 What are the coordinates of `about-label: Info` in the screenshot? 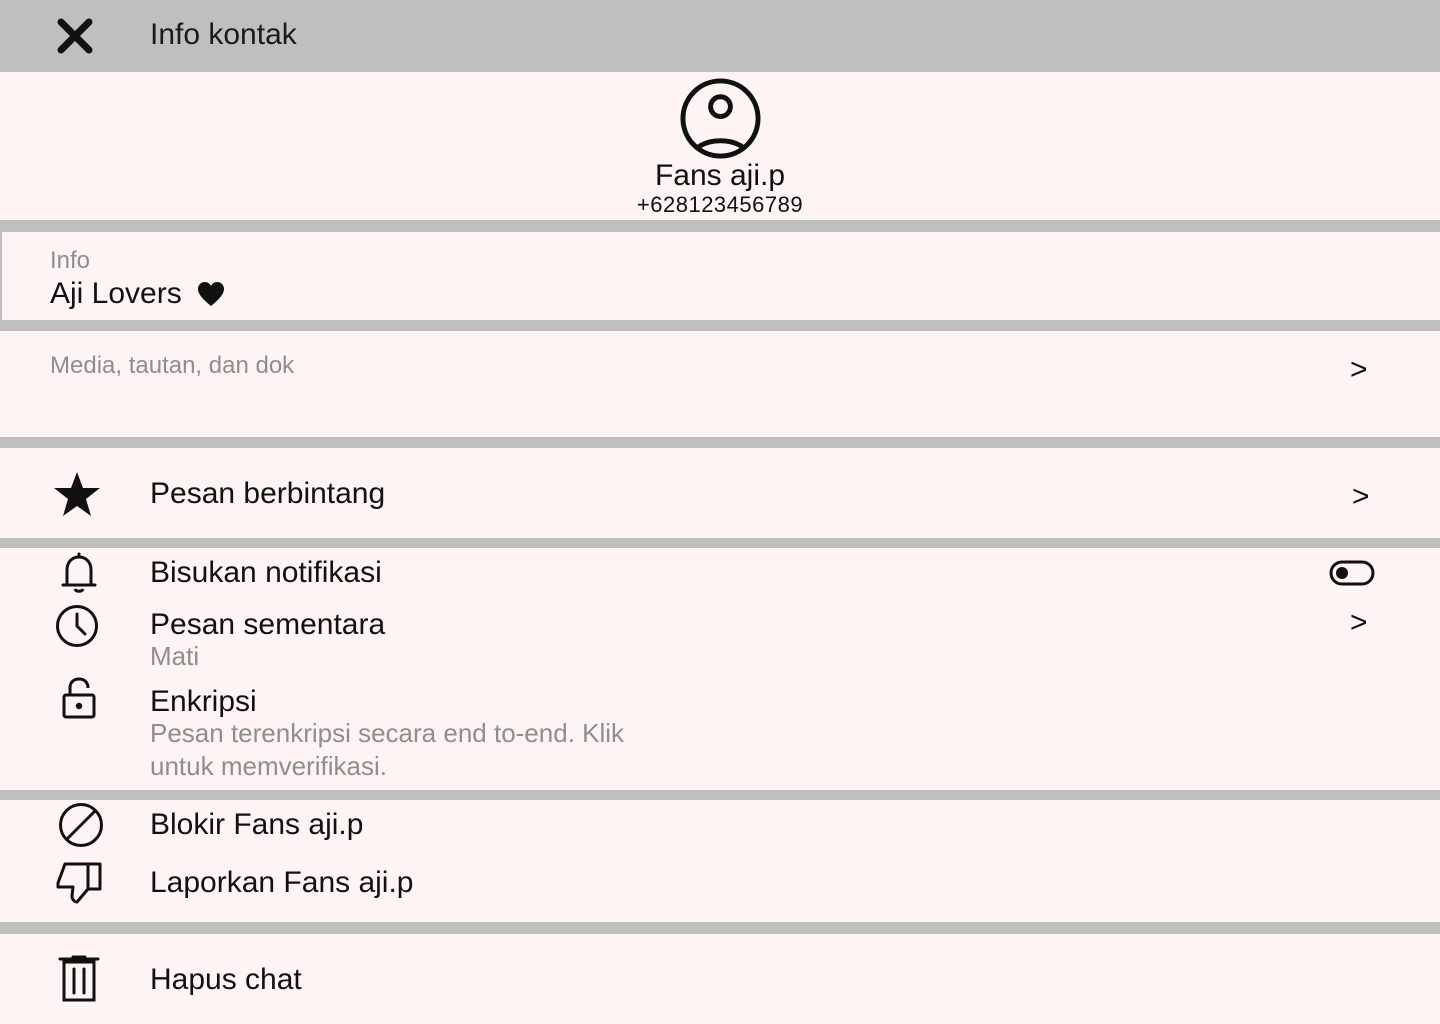 It's located at (70, 260).